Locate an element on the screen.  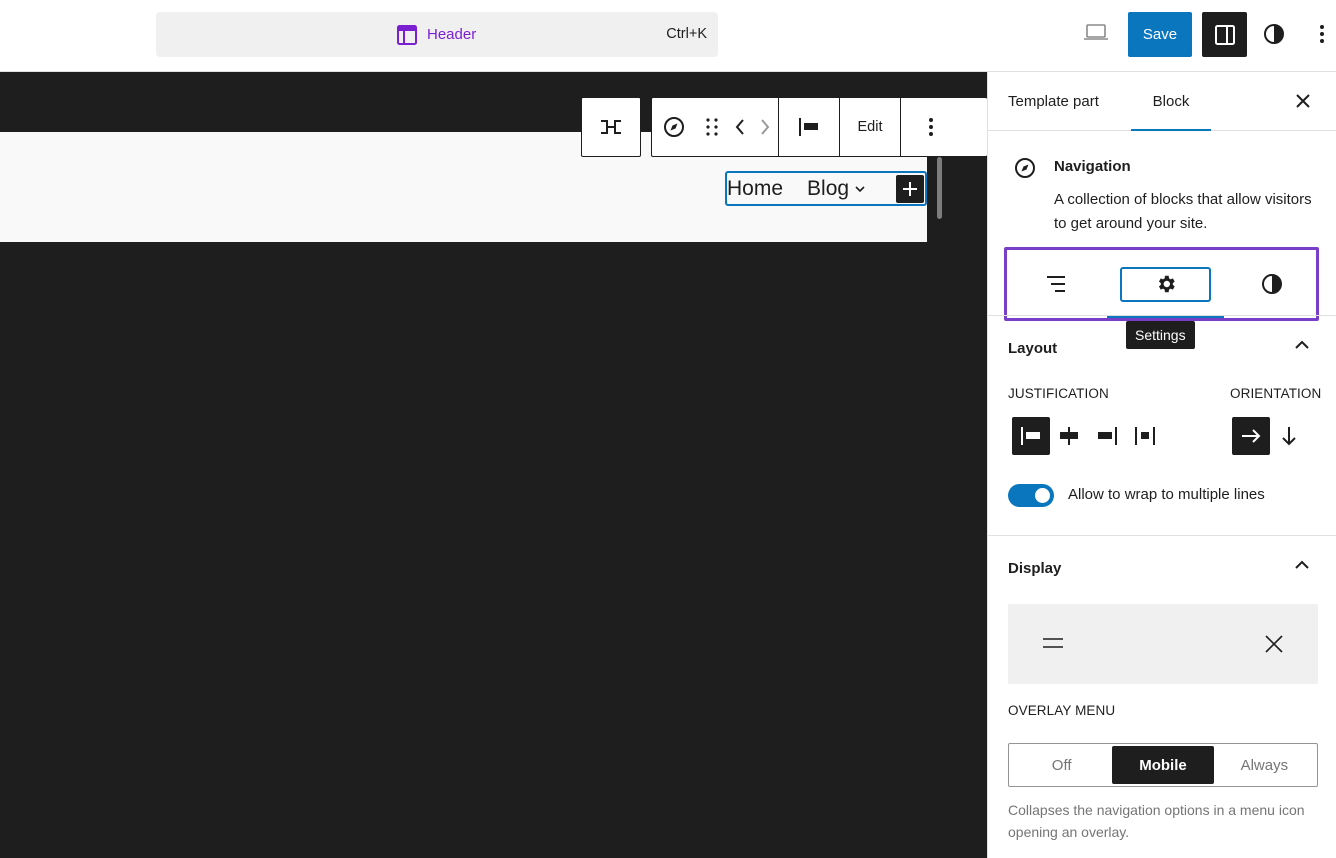
sidebar-tabs: Template part Block is located at coordinates (1162, 101).